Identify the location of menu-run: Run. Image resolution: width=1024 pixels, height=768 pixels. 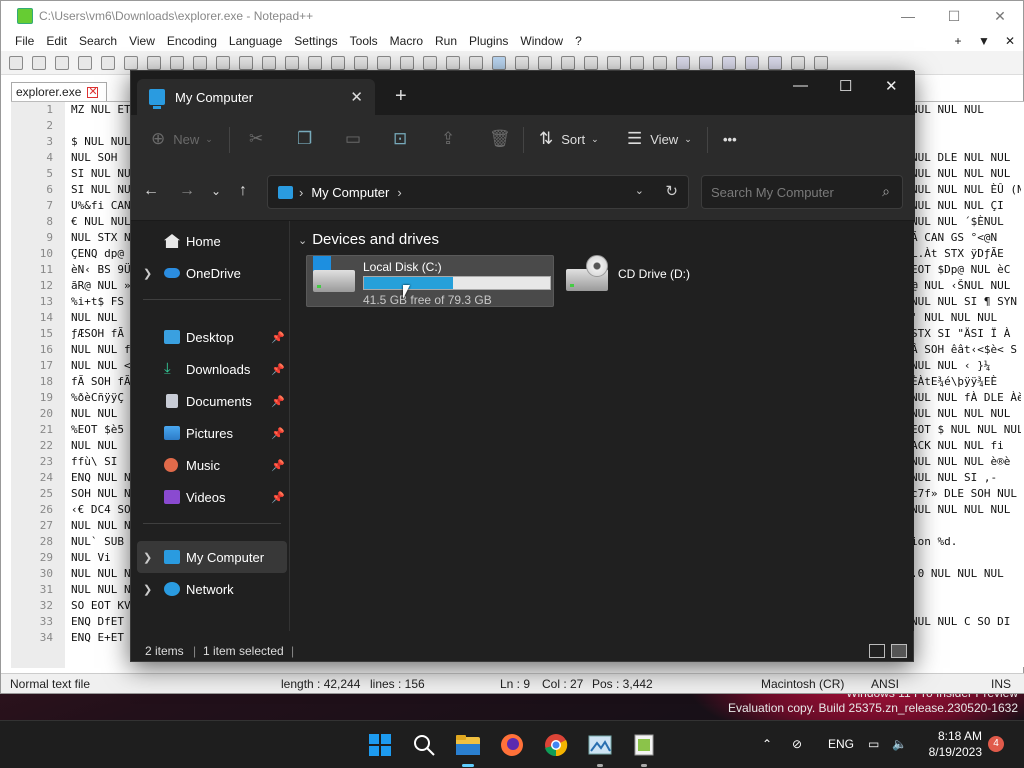
(446, 41).